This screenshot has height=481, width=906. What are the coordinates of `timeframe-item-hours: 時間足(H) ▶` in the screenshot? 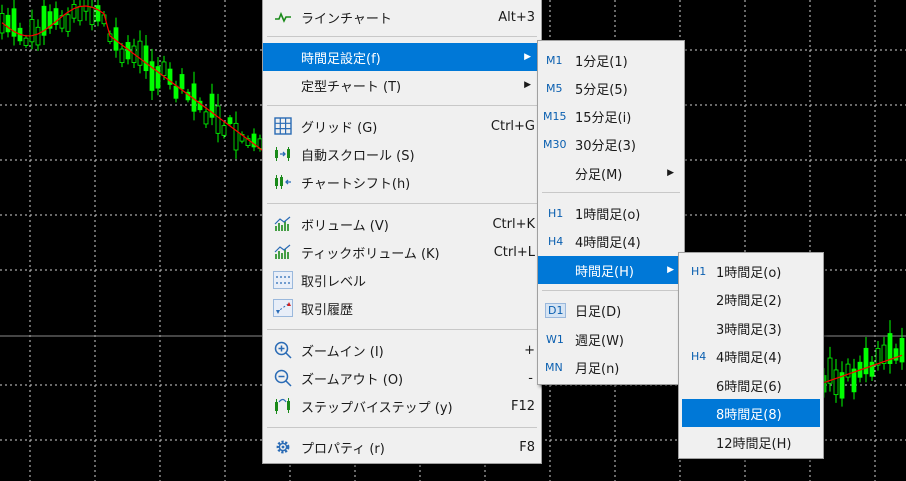 It's located at (611, 270).